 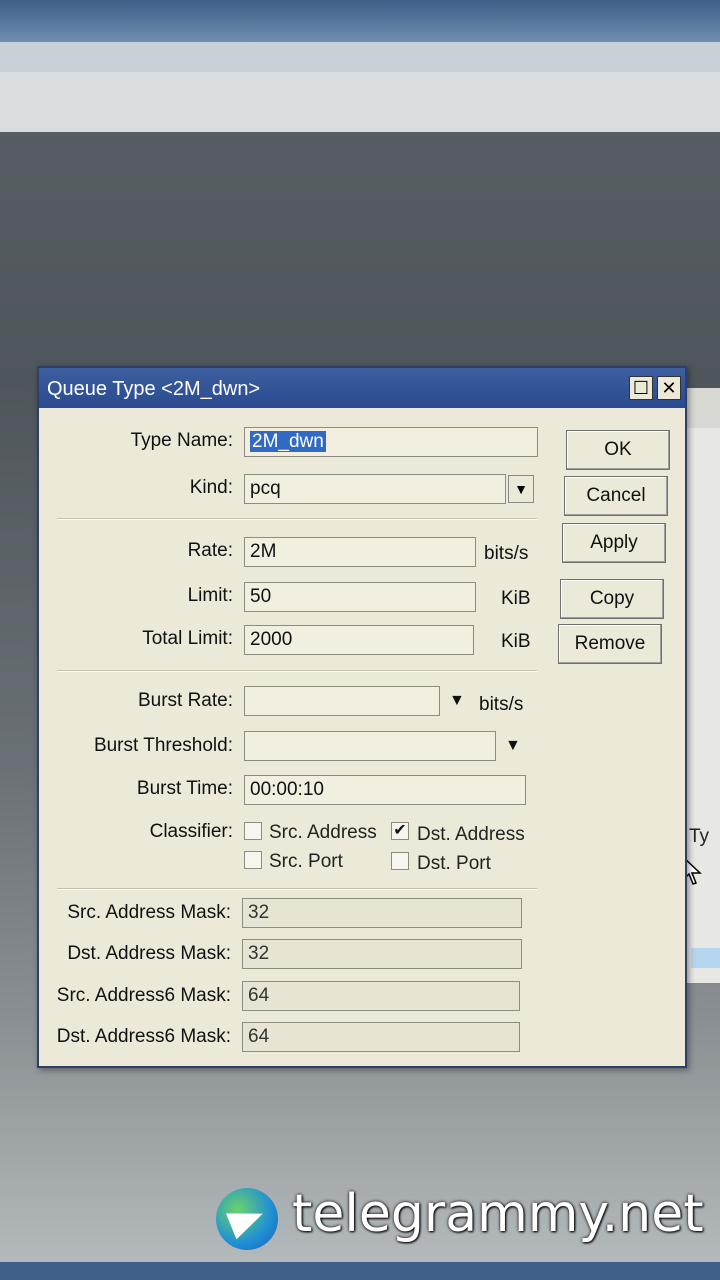 I want to click on cancel-button: Cancel, so click(x=616, y=496).